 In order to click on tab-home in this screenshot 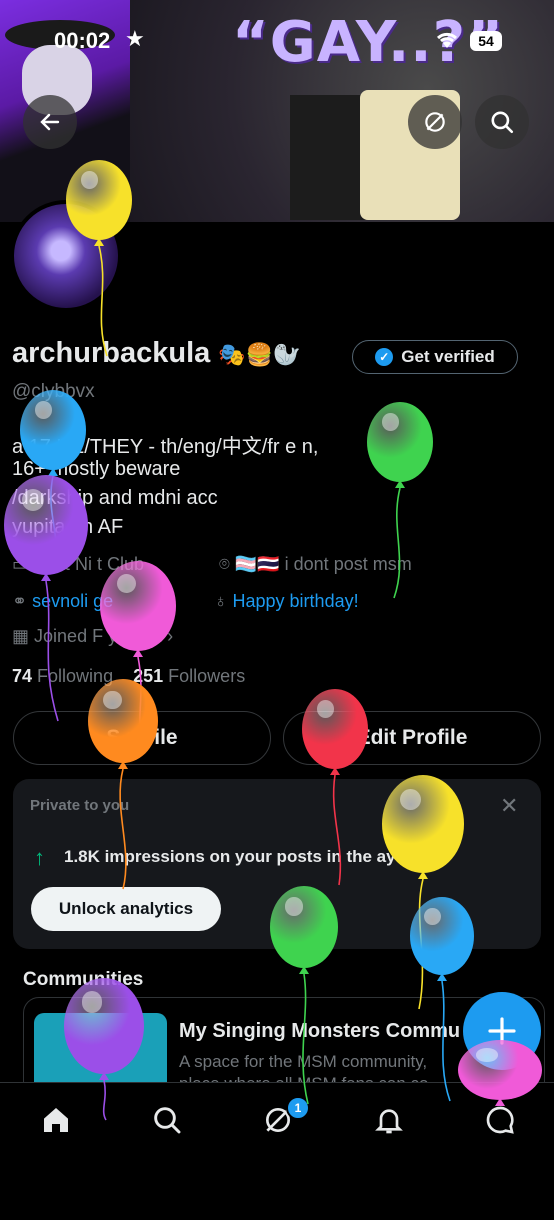, I will do `click(56, 1120)`.